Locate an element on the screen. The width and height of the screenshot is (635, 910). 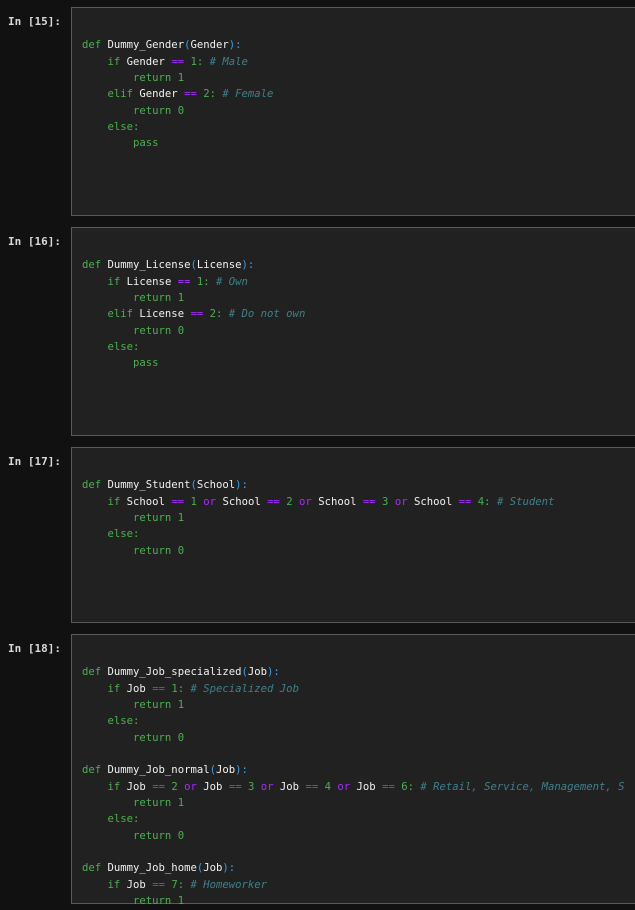
code-line: if License == 1: # Own is located at coordinates (177, 281).